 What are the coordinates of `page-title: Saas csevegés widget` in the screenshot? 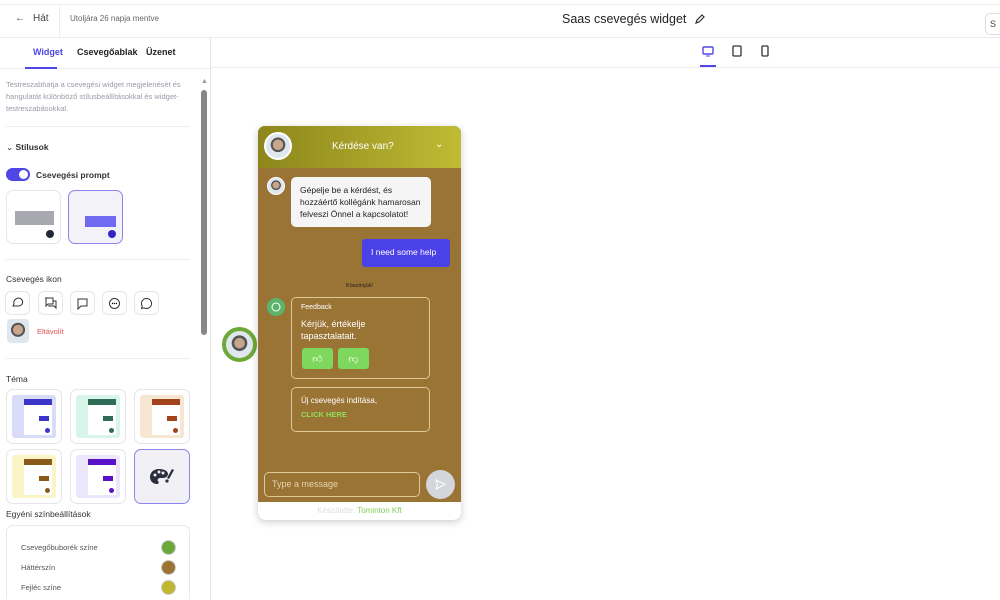 It's located at (634, 19).